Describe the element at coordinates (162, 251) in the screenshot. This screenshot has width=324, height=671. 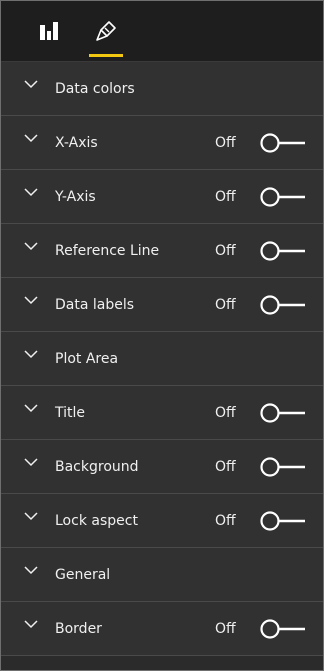
I see `section-row-reference-line: Reference Line Off` at that location.